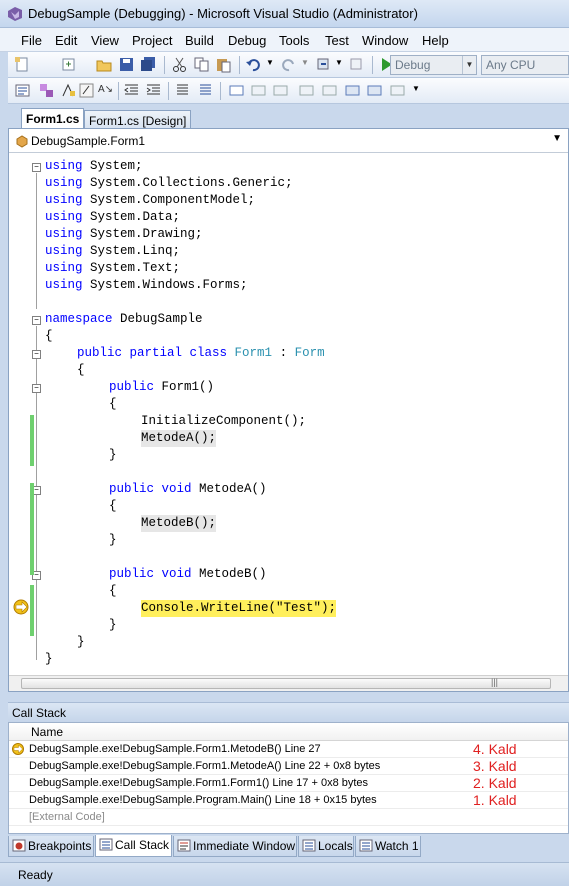 This screenshot has height=886, width=569. What do you see at coordinates (309, 845) in the screenshot?
I see `locals-icon` at bounding box center [309, 845].